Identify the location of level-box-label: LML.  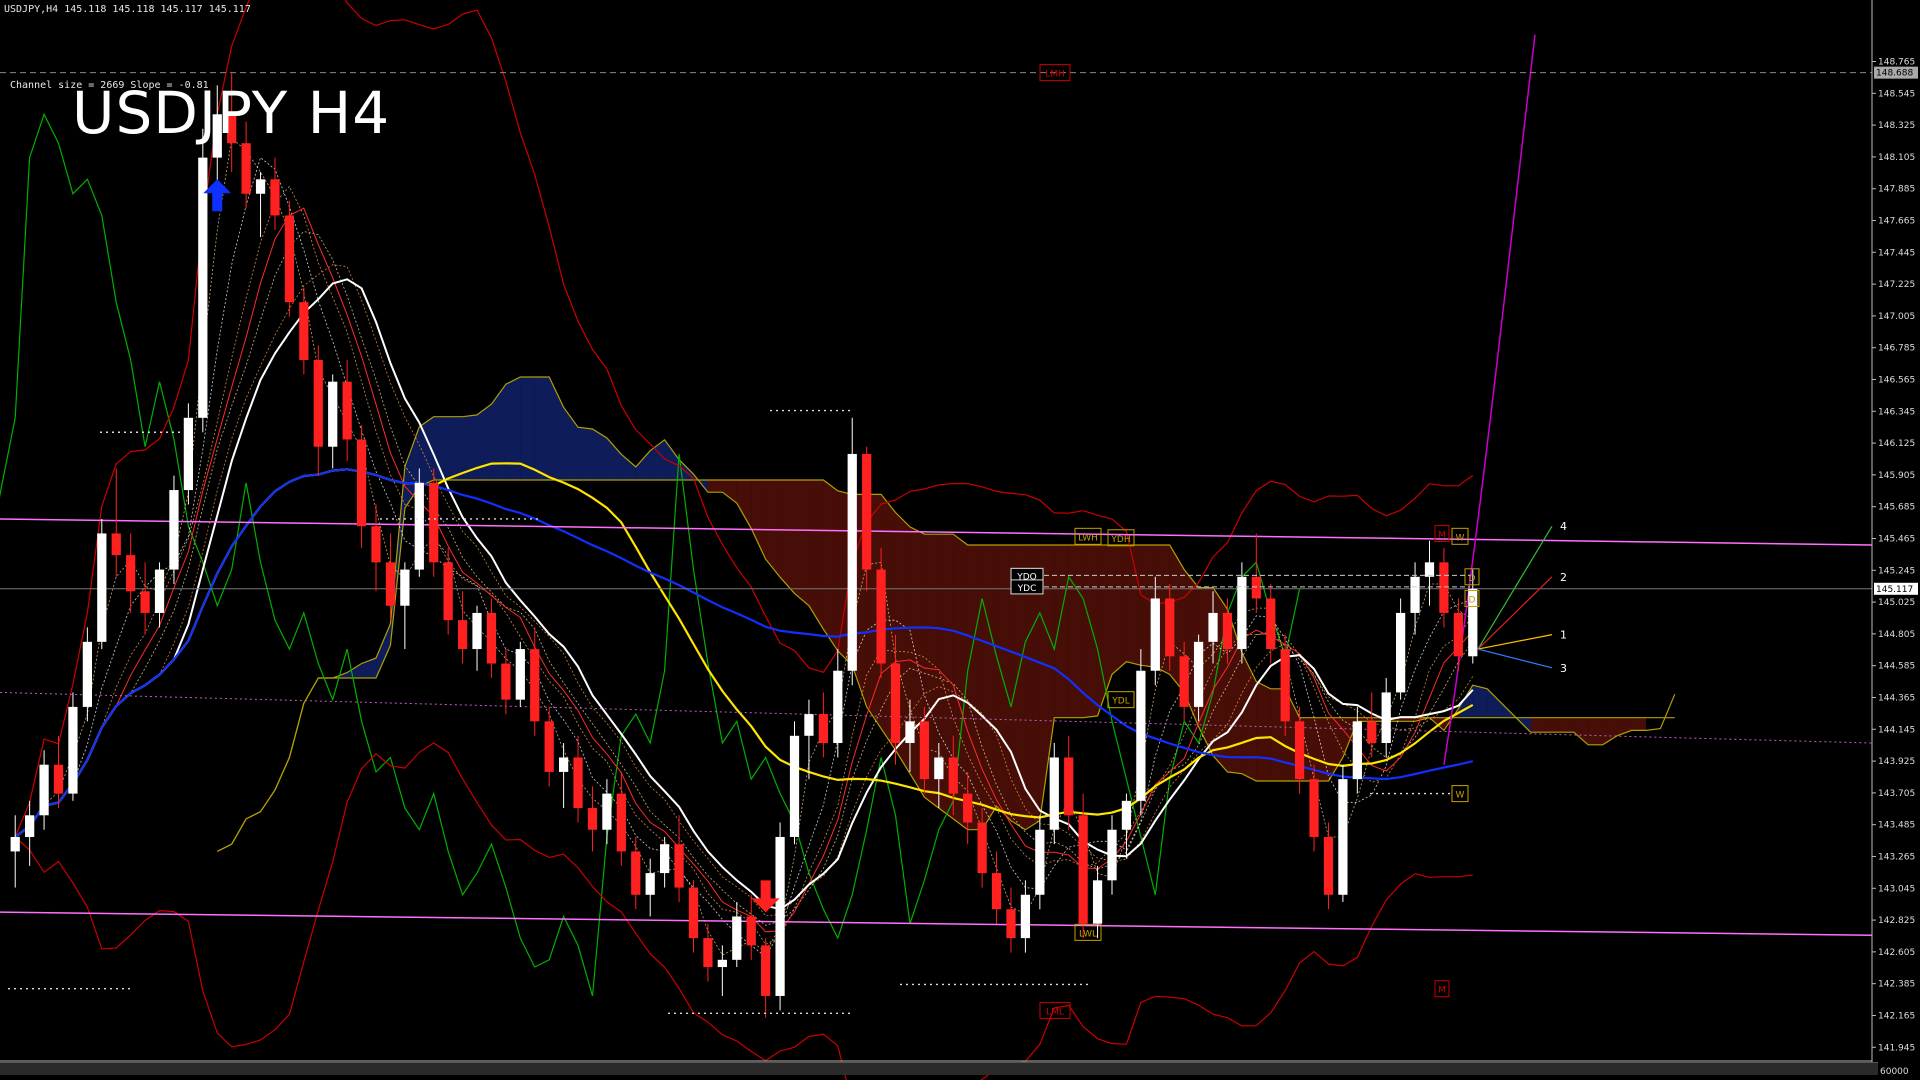
(1055, 1012).